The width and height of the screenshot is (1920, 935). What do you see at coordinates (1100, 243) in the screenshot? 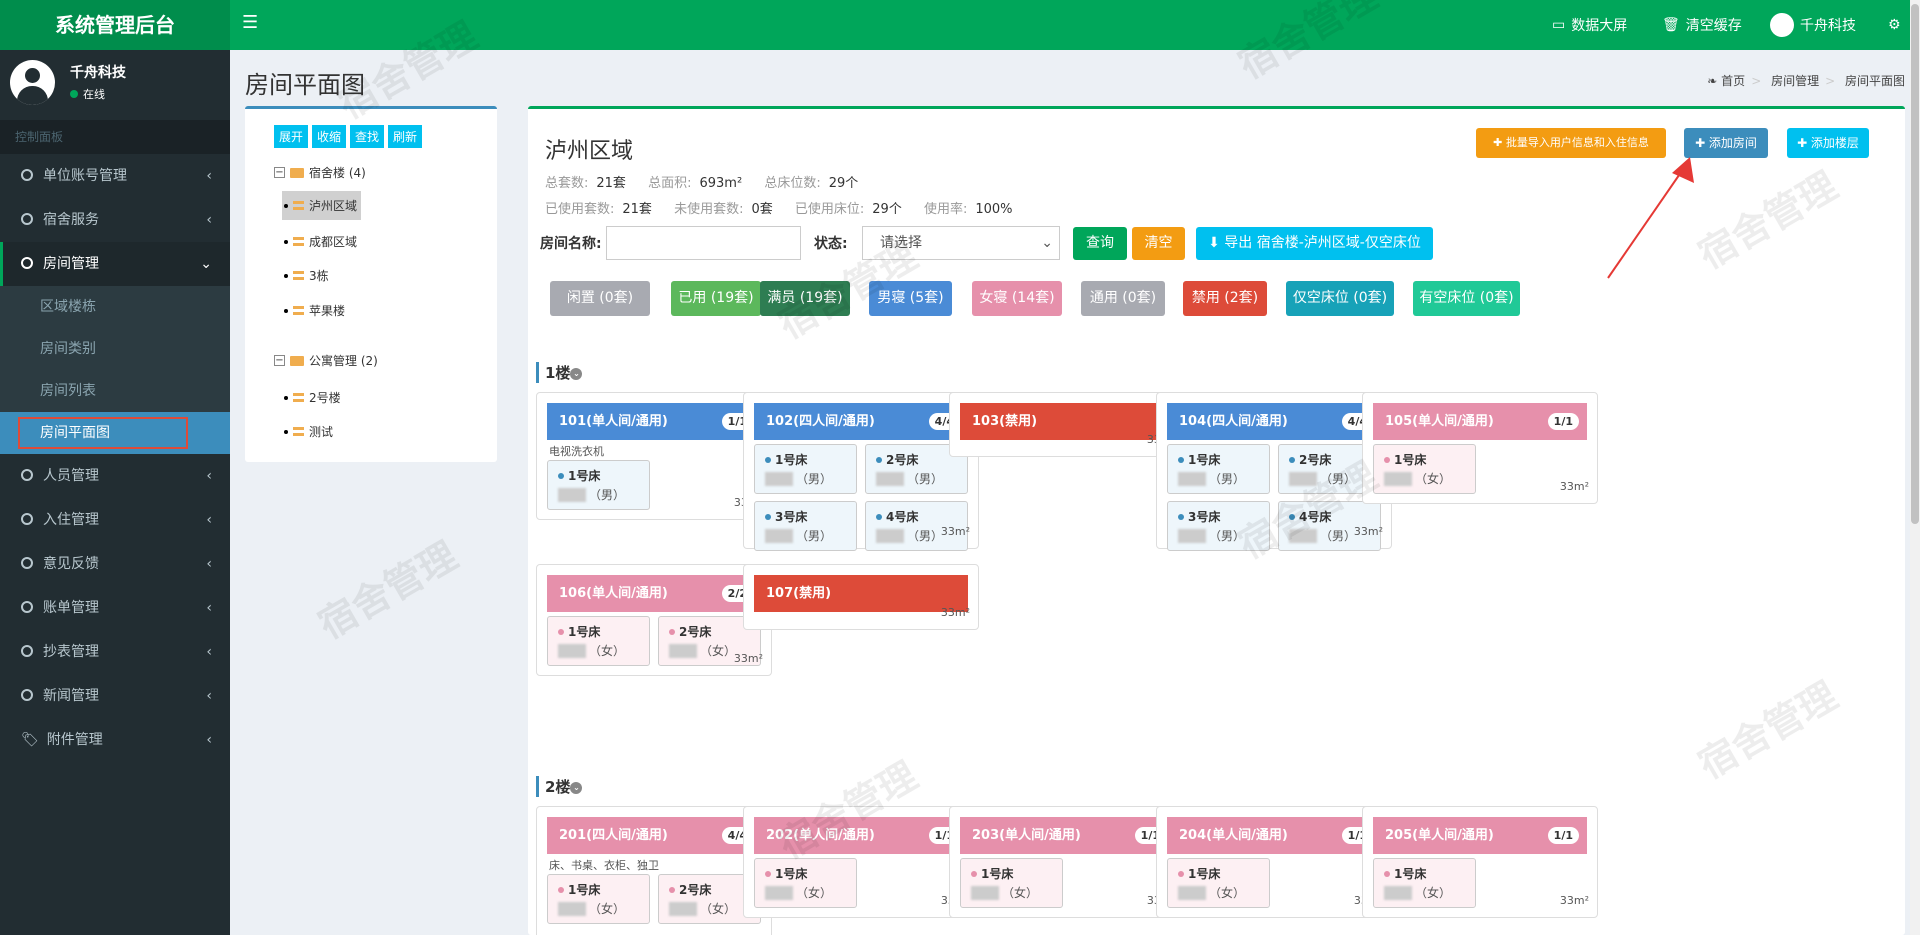
I see `query-button: 查询` at bounding box center [1100, 243].